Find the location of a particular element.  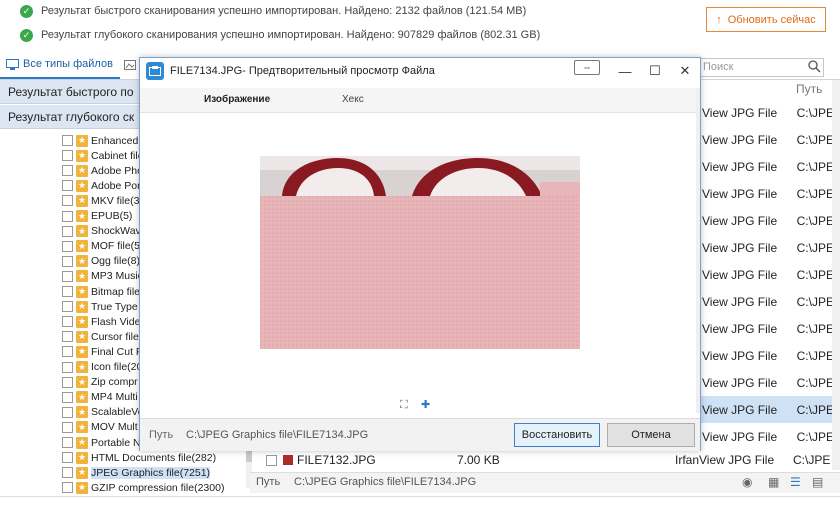

tree-item: ★ Enhanced is located at coordinates (100, 140).